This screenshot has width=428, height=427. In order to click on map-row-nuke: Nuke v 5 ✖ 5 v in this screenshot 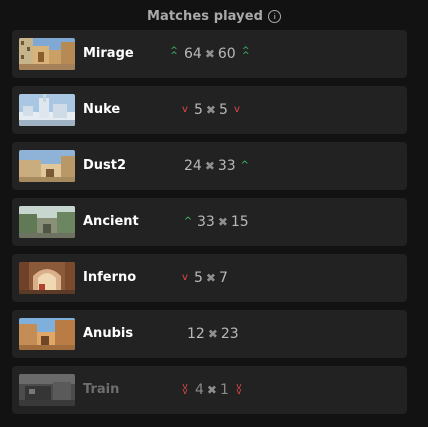, I will do `click(209, 110)`.